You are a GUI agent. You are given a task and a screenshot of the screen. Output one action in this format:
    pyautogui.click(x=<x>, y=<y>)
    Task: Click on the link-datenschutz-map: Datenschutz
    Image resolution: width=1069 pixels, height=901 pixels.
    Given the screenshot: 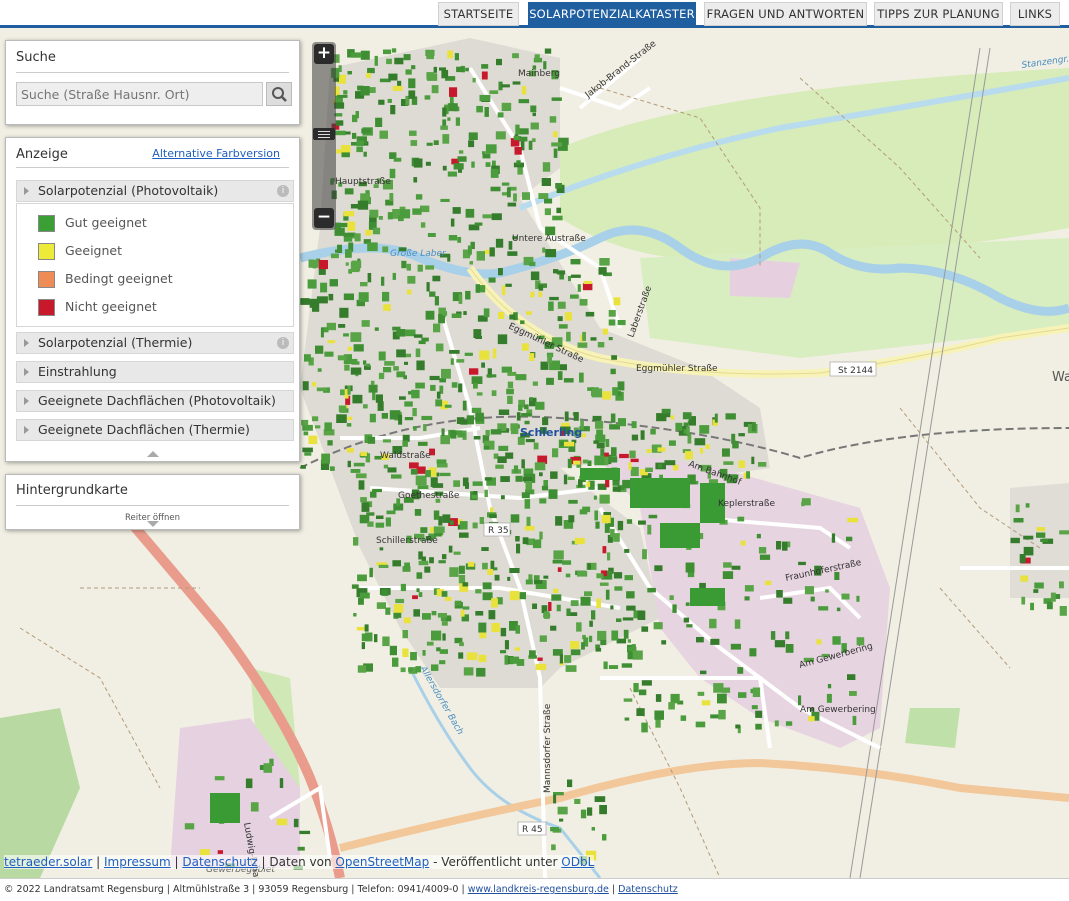 What is the action you would take?
    pyautogui.click(x=219, y=862)
    